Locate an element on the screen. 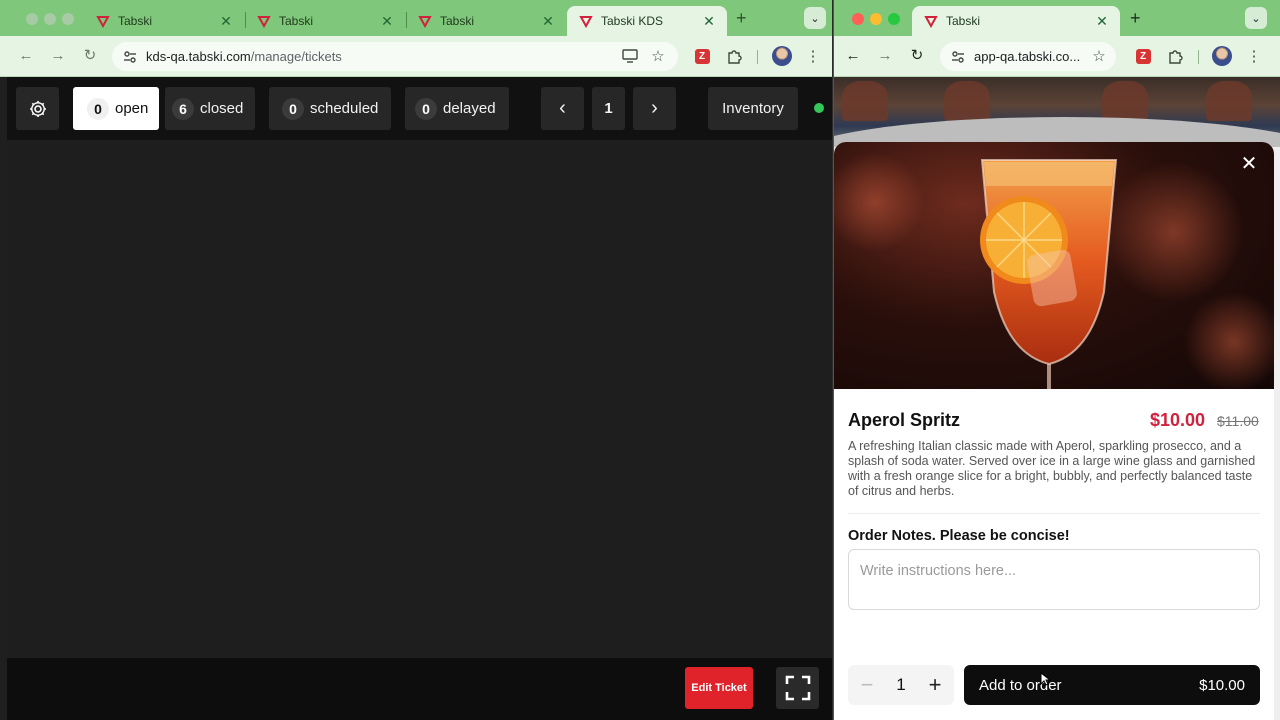 This screenshot has width=1280, height=720. inventory-button: Inventory is located at coordinates (753, 108).